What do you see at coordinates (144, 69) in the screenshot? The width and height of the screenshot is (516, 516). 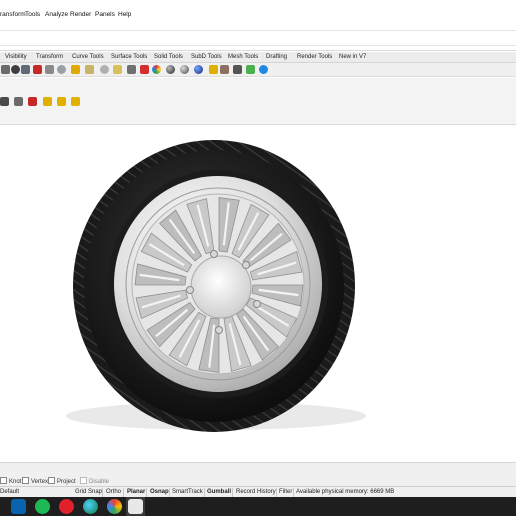 I see `material-icon` at bounding box center [144, 69].